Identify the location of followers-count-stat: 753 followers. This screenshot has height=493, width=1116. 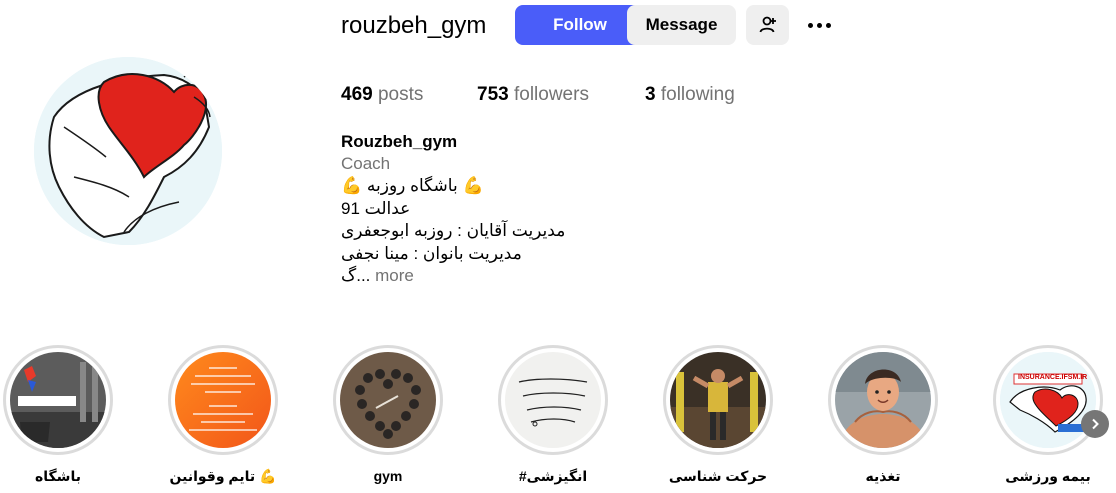
(533, 95).